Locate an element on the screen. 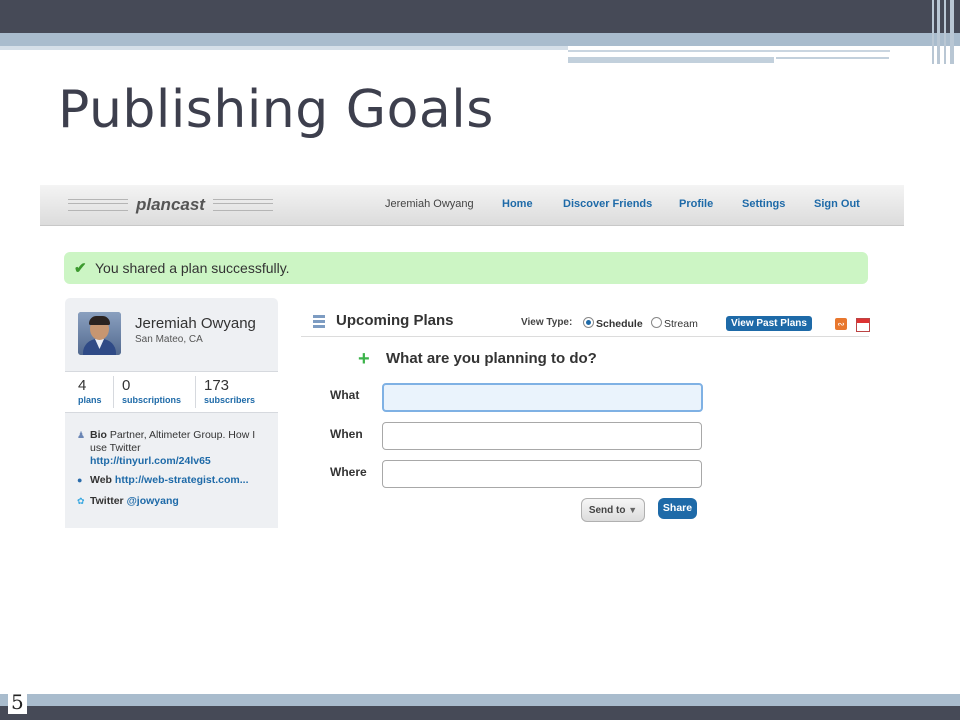 The image size is (960, 720). app-logo: plancast is located at coordinates (170, 205).